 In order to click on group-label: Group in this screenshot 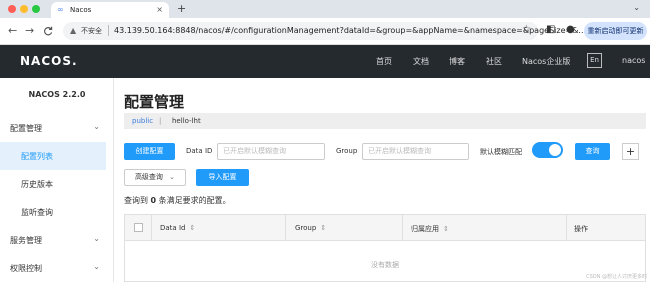, I will do `click(347, 151)`.